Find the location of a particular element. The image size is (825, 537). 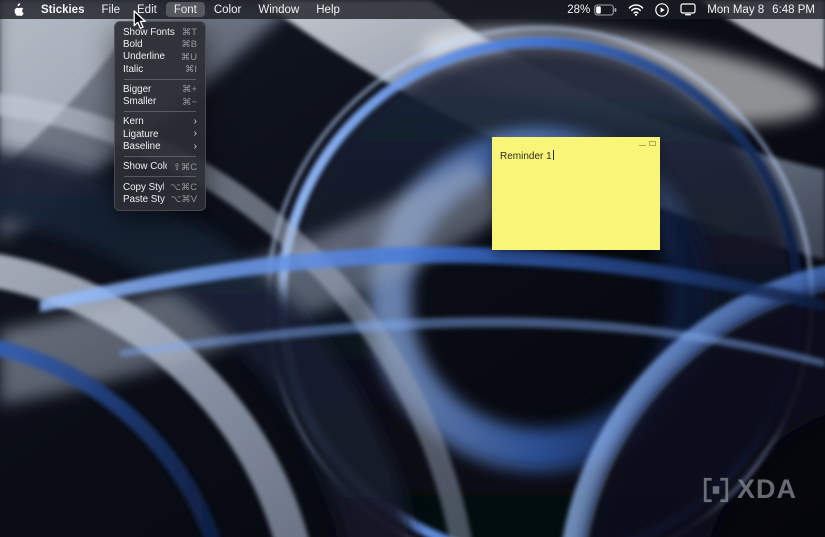

menu-bar-date: Mon May 8 is located at coordinates (736, 9).